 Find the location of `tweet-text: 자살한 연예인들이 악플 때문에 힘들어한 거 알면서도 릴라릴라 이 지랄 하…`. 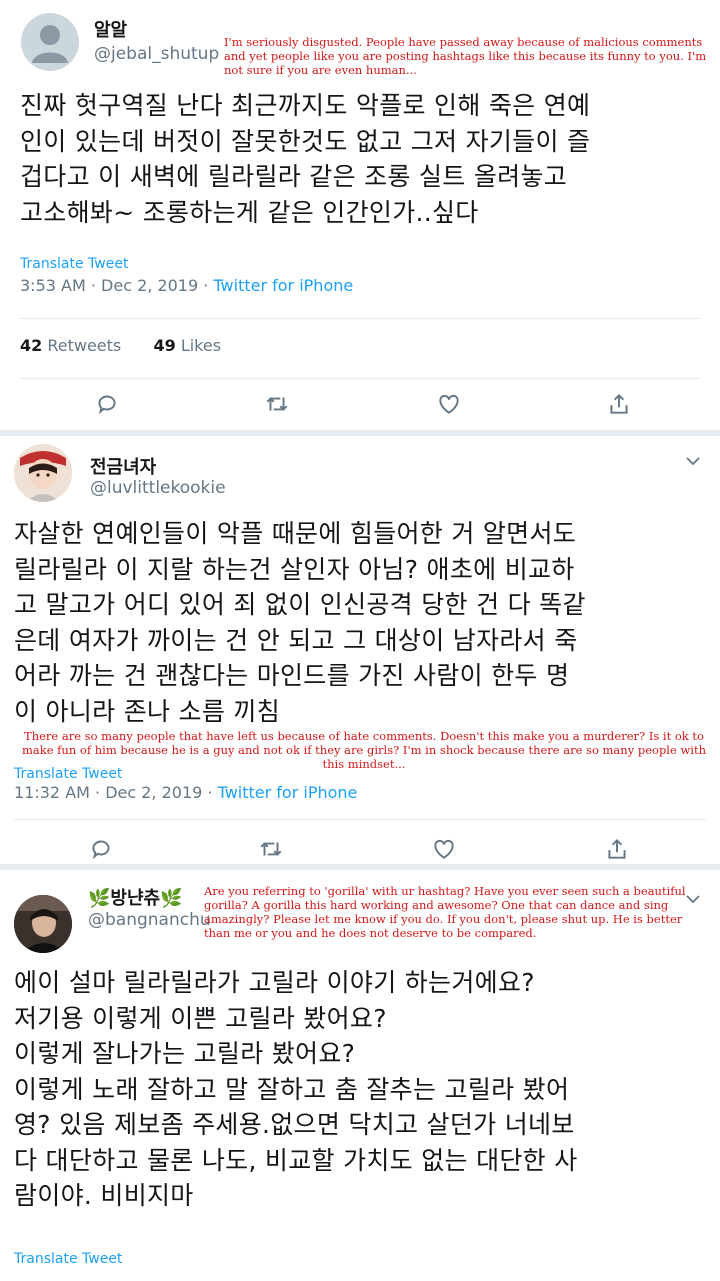

tweet-text: 자살한 연예인들이 악플 때문에 힘들어한 거 알면서도 릴라릴라 이 지랄 하… is located at coordinates (300, 622).